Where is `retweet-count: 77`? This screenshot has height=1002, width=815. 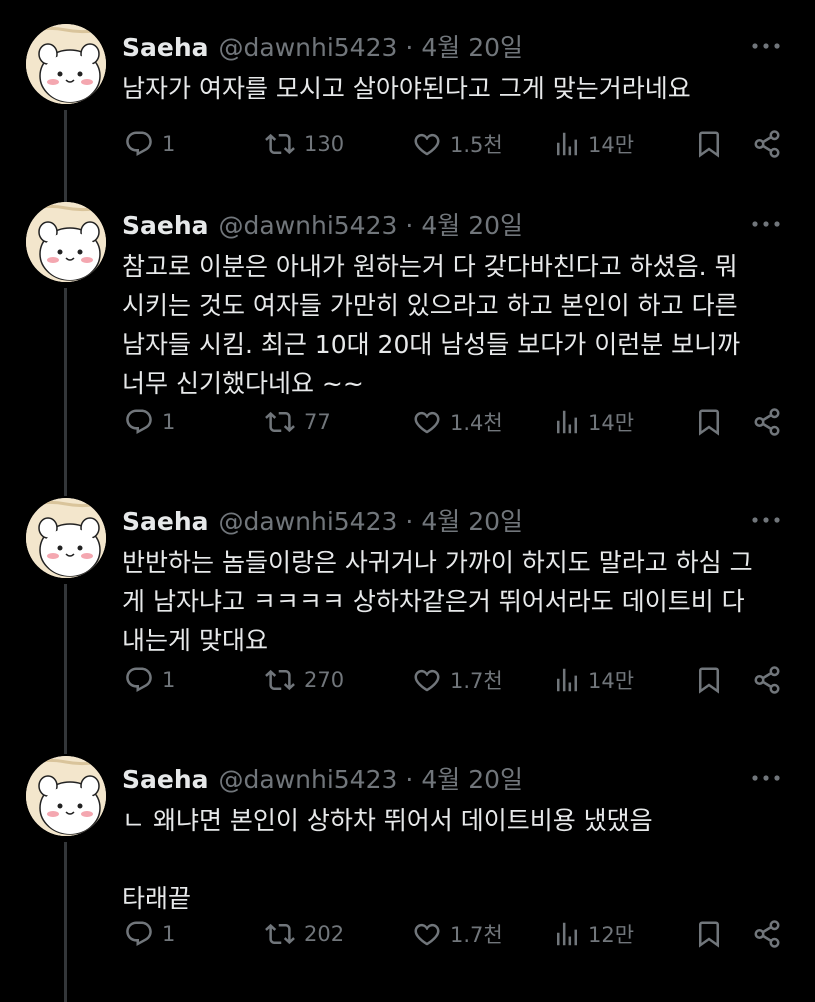
retweet-count: 77 is located at coordinates (317, 422).